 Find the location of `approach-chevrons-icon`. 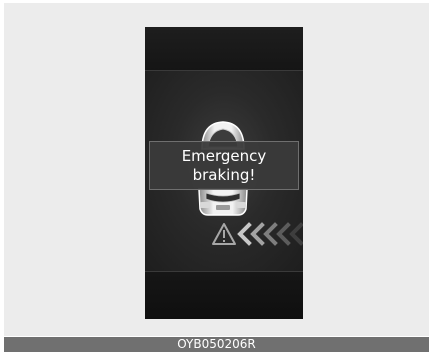

approach-chevrons-icon is located at coordinates (270, 234).